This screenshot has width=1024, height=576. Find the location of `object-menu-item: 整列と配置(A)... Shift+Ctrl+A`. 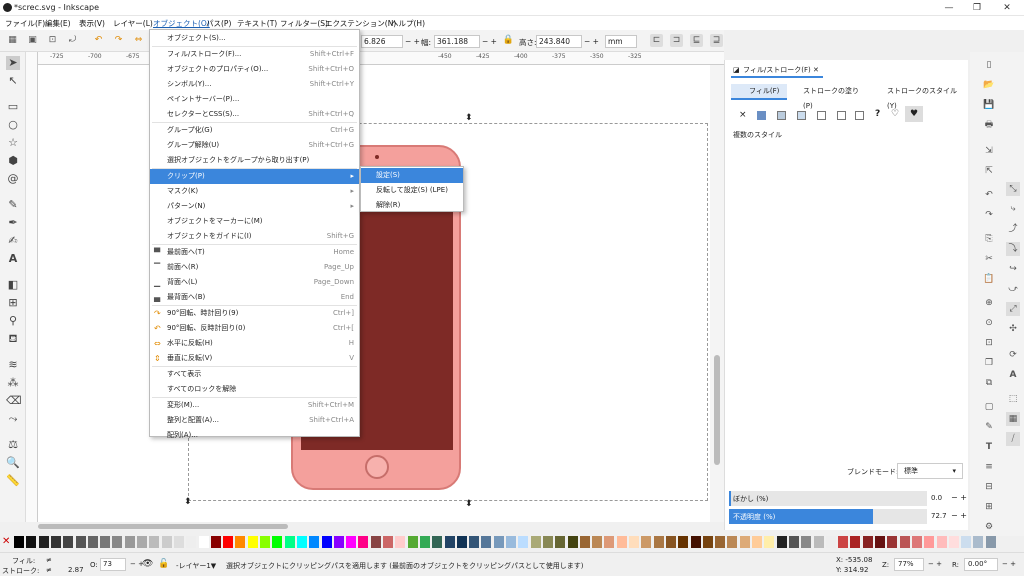

object-menu-item: 整列と配置(A)... Shift+Ctrl+A is located at coordinates (254, 420).